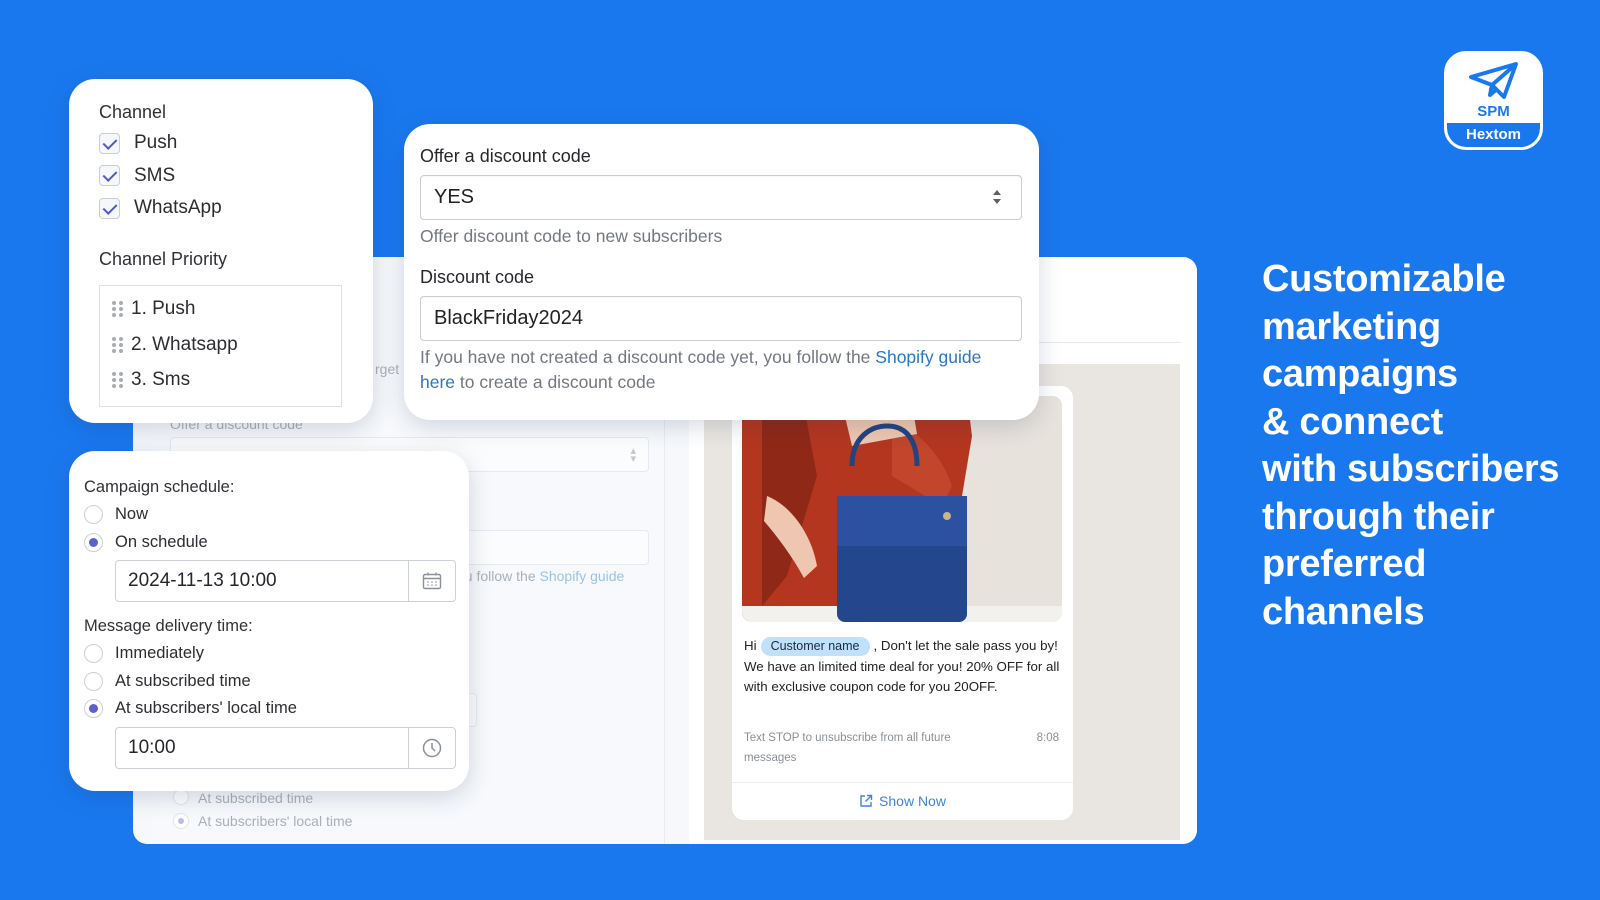 This screenshot has width=1600, height=900. What do you see at coordinates (220, 310) in the screenshot?
I see `priority-item: 1. Push` at bounding box center [220, 310].